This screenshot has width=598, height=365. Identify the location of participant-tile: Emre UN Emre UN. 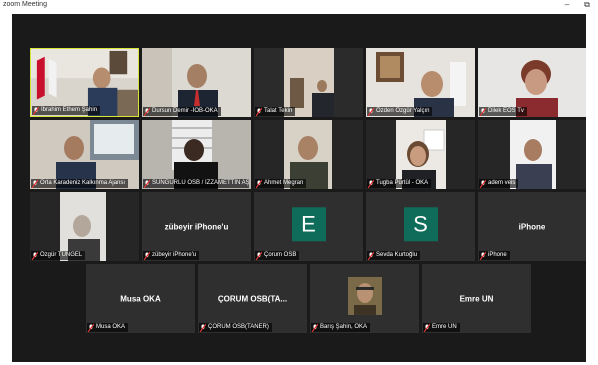
(476, 298).